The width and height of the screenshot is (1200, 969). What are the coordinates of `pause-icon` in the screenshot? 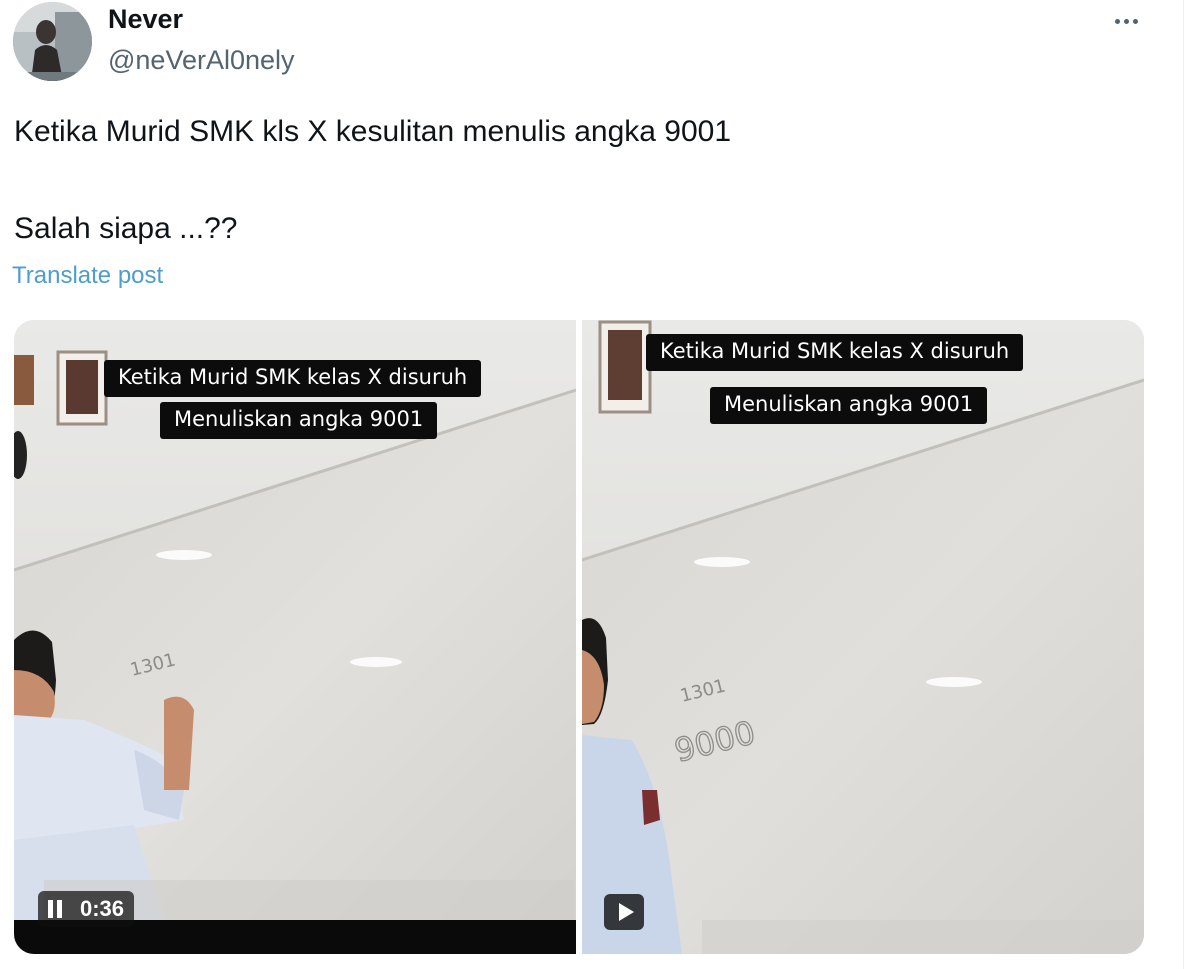 It's located at (57, 909).